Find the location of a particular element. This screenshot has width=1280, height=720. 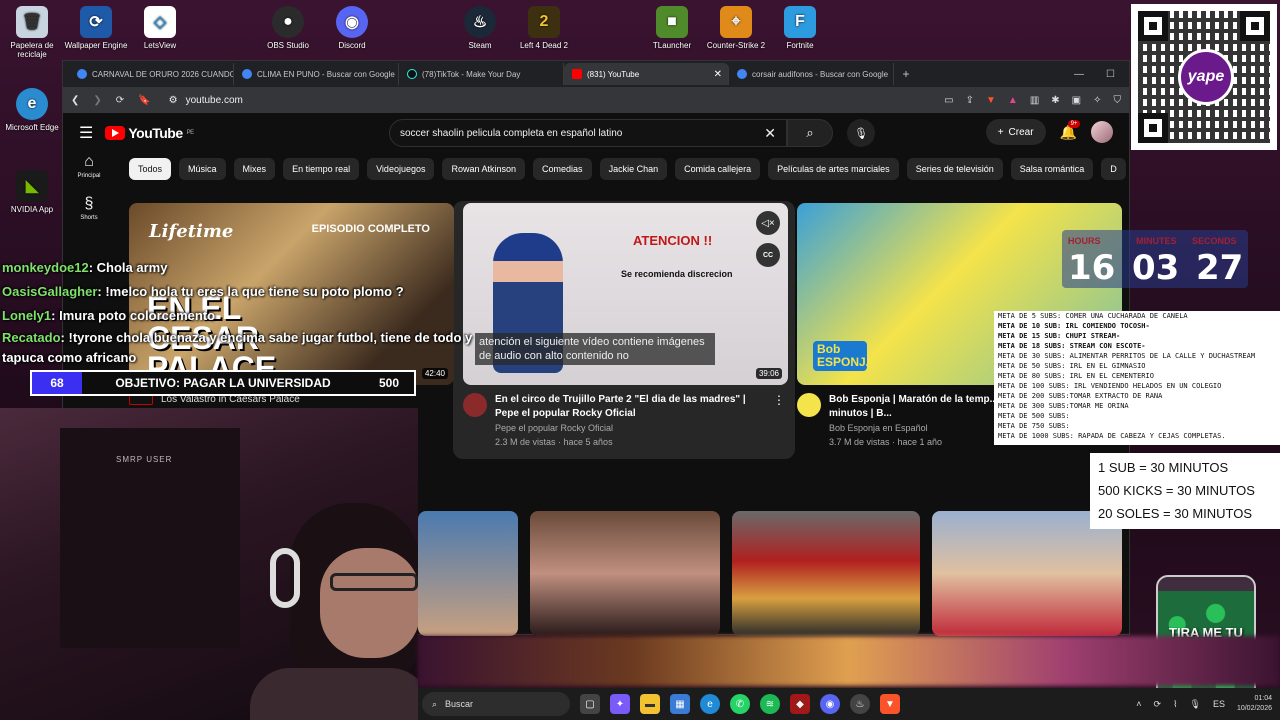

desktop-icon-label: Papelera de reciclaje is located at coordinates (32, 50).